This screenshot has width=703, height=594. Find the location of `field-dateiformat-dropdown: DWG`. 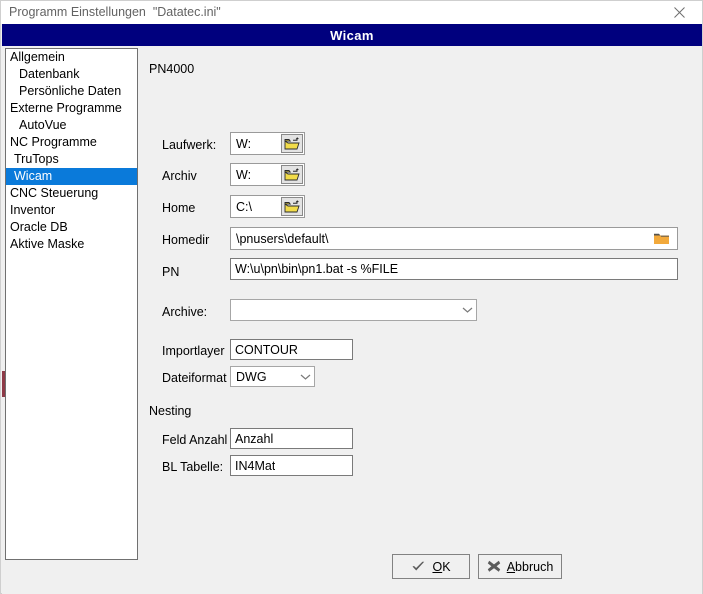

field-dateiformat-dropdown: DWG is located at coordinates (272, 376).